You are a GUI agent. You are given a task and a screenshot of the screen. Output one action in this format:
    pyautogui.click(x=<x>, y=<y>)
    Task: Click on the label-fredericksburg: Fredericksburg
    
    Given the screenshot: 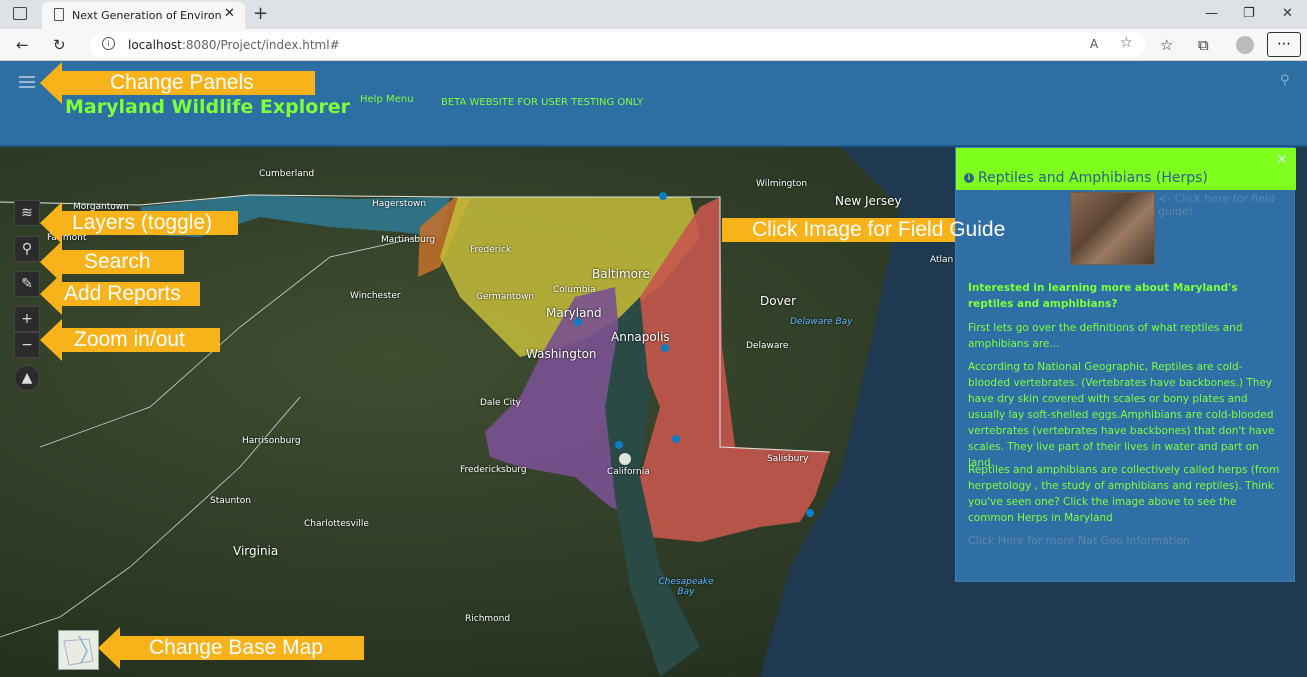 What is the action you would take?
    pyautogui.click(x=493, y=470)
    